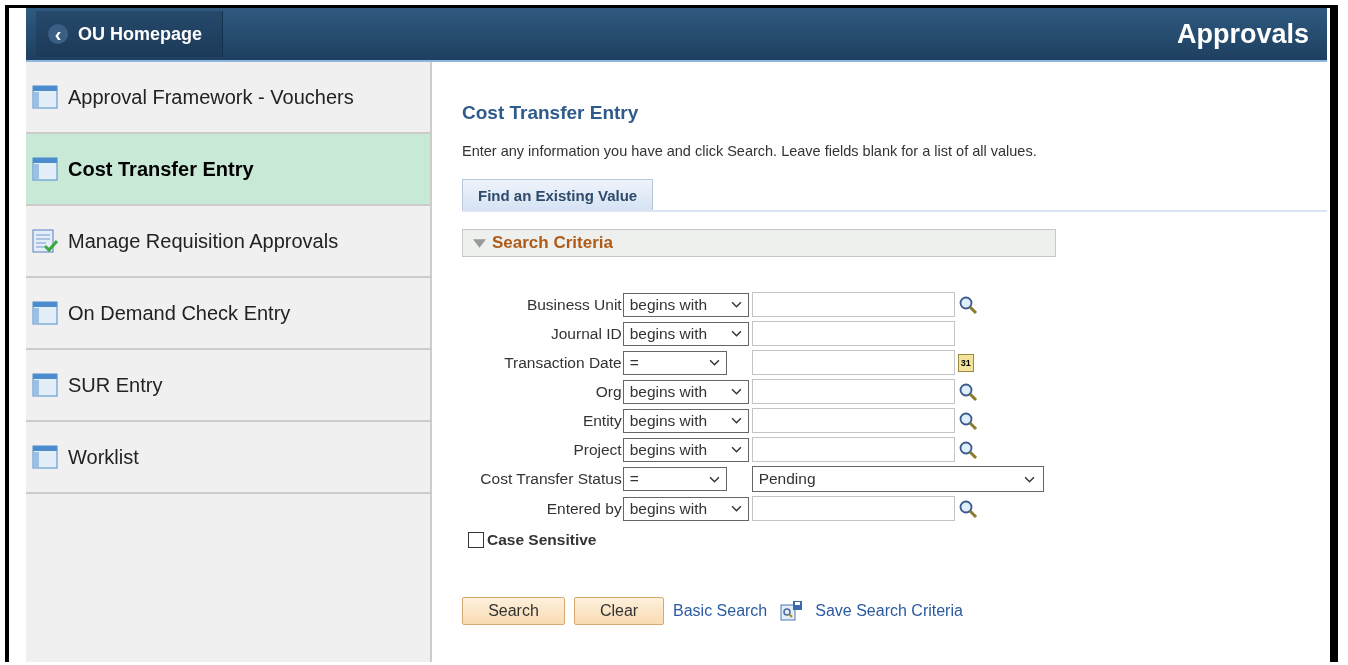  I want to click on checkbox, so click(476, 540).